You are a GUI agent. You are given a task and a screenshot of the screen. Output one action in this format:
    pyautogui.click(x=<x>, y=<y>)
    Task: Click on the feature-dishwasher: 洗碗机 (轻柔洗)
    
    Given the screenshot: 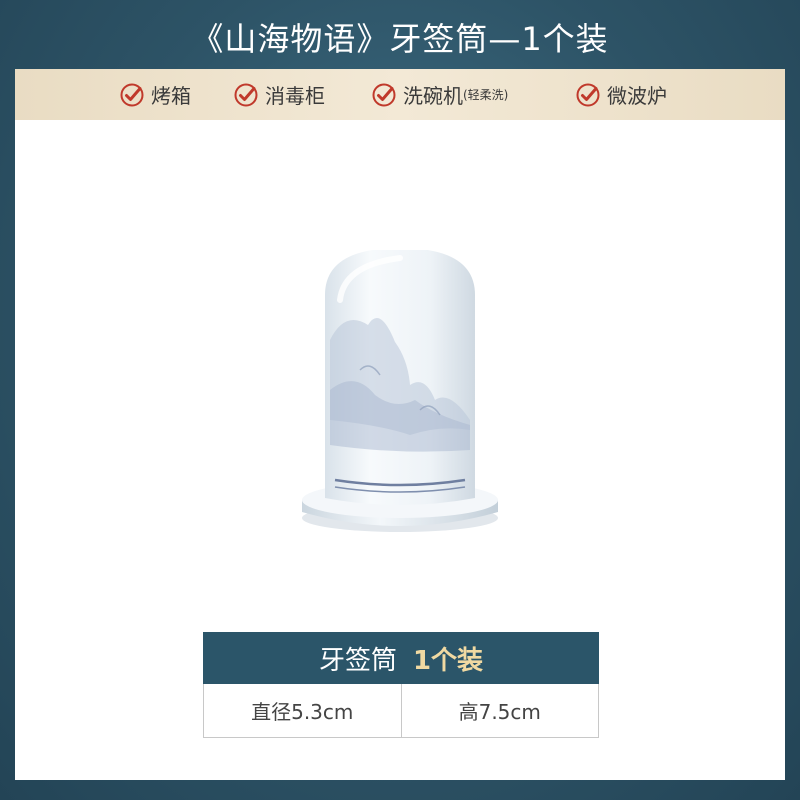 What is the action you would take?
    pyautogui.click(x=439, y=94)
    